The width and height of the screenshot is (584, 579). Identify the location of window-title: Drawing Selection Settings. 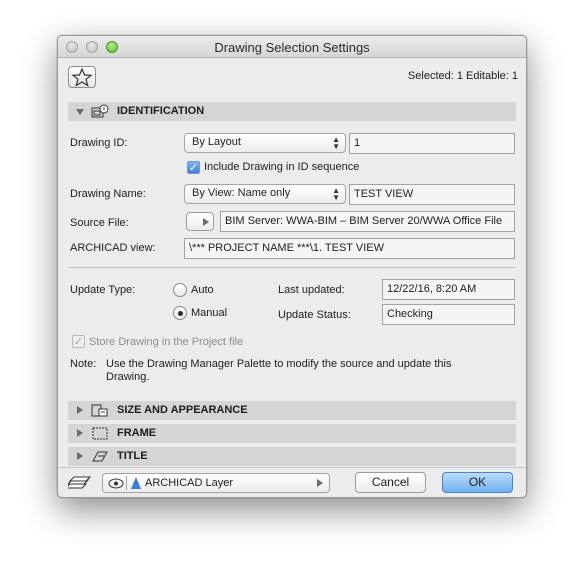
(292, 47).